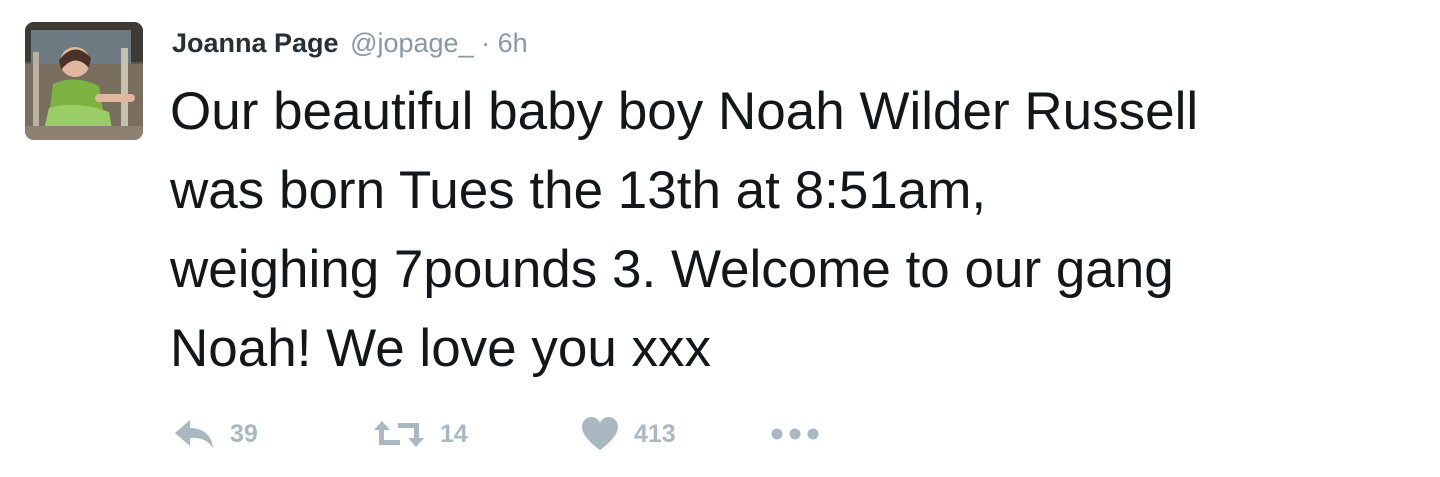 The height and width of the screenshot is (477, 1440). I want to click on more-dots-icon, so click(795, 434).